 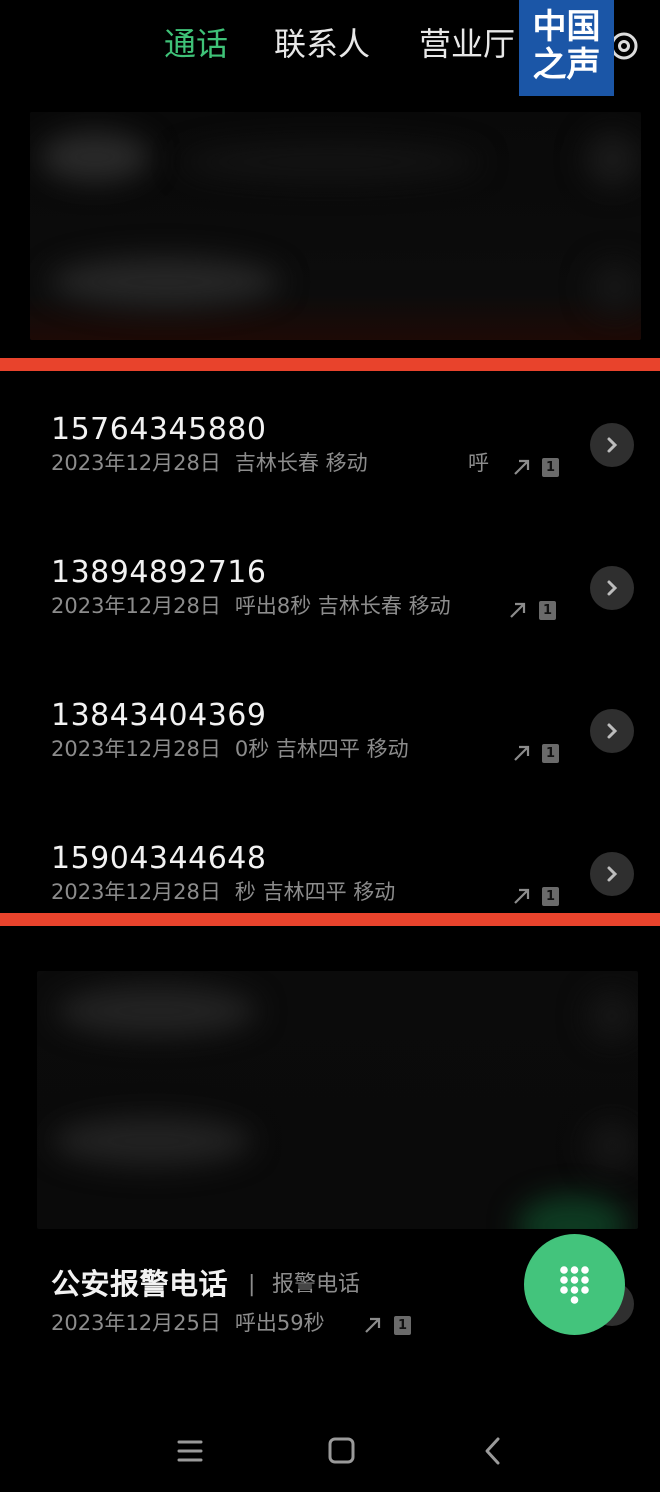 I want to click on highlight-line-bottom, so click(x=330, y=919).